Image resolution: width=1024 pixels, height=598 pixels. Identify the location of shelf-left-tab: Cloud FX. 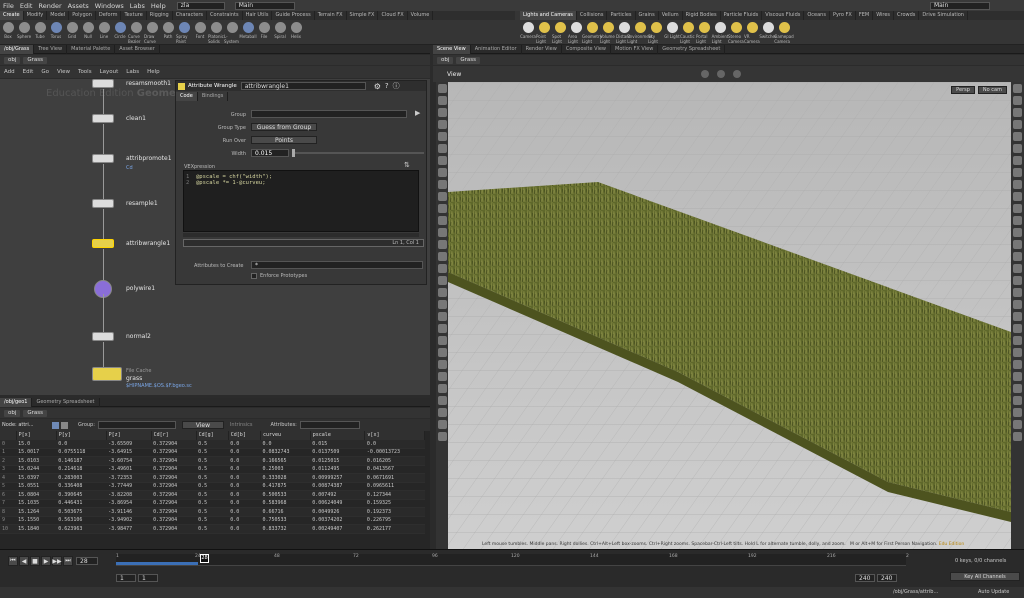
(393, 15).